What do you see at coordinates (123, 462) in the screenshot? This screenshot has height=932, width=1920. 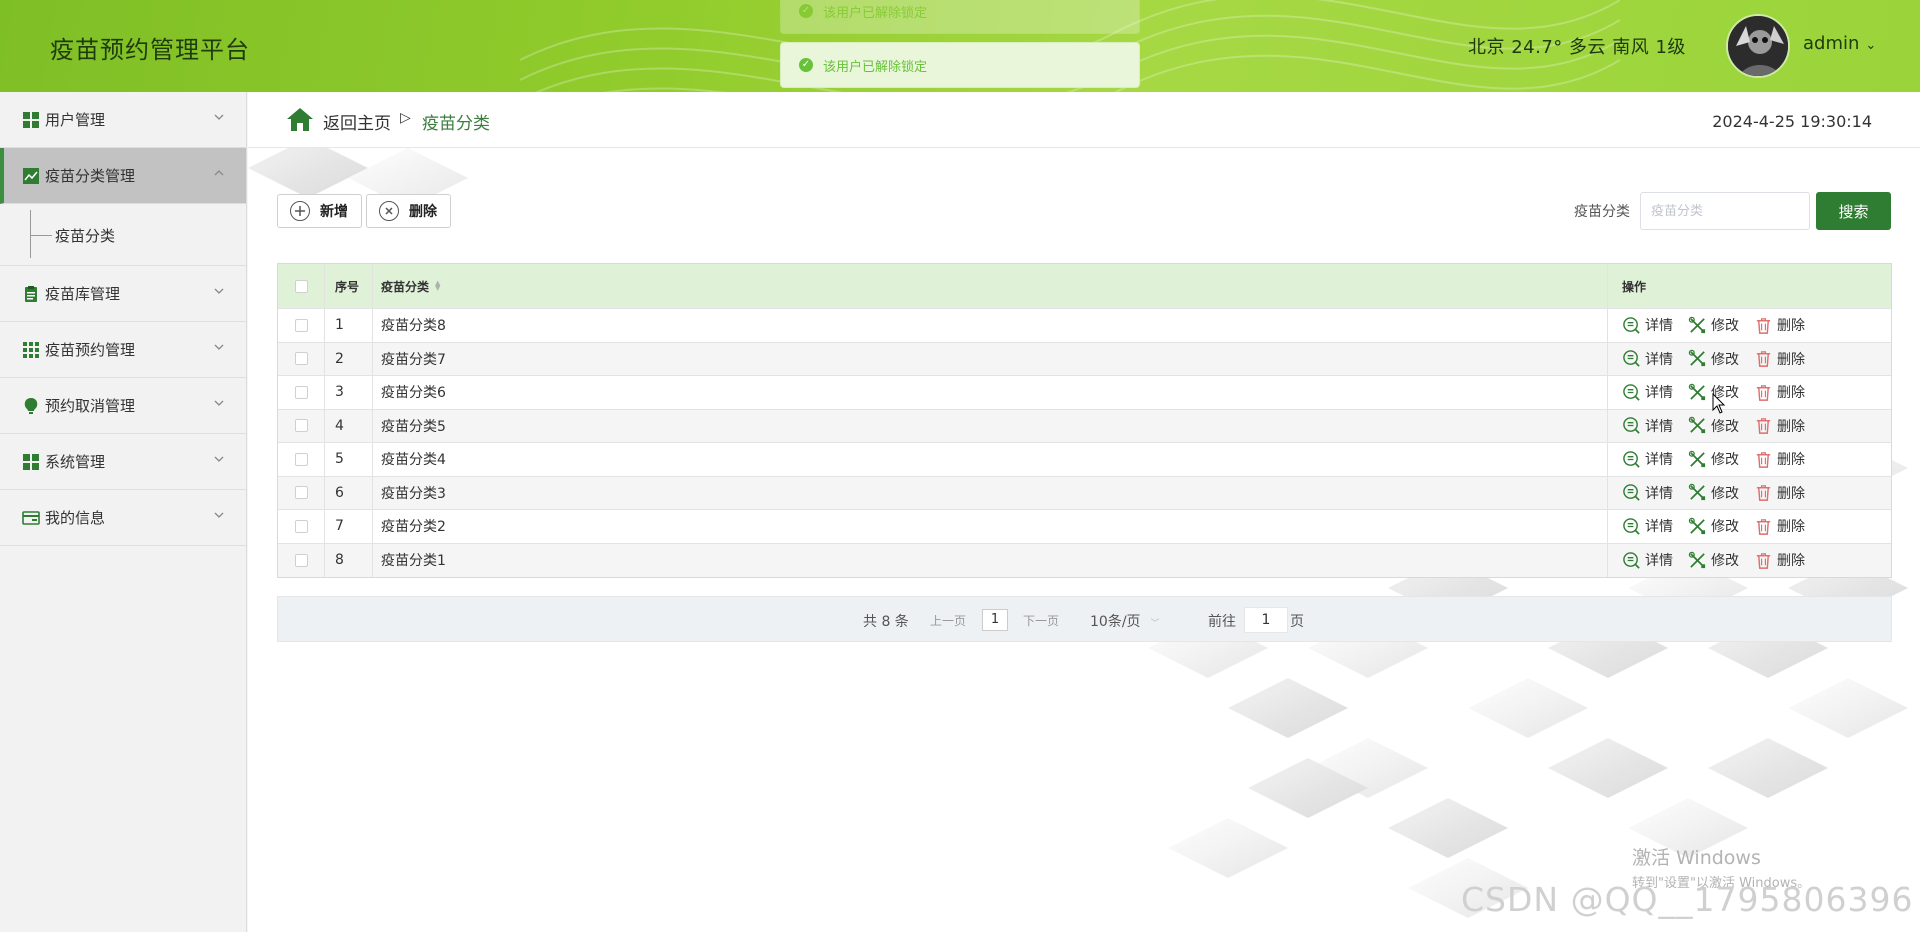 I see `sidebar-item-system-management: 系统管理` at bounding box center [123, 462].